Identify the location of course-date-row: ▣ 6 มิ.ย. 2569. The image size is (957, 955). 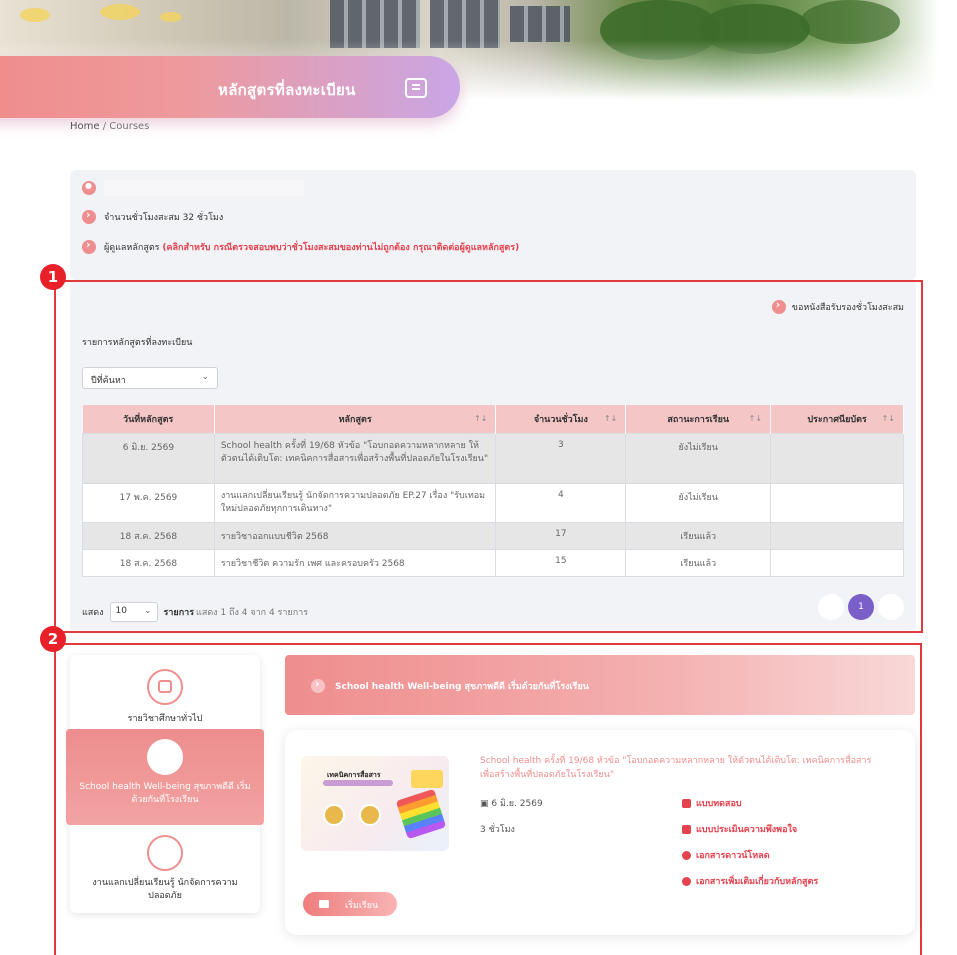
(511, 803).